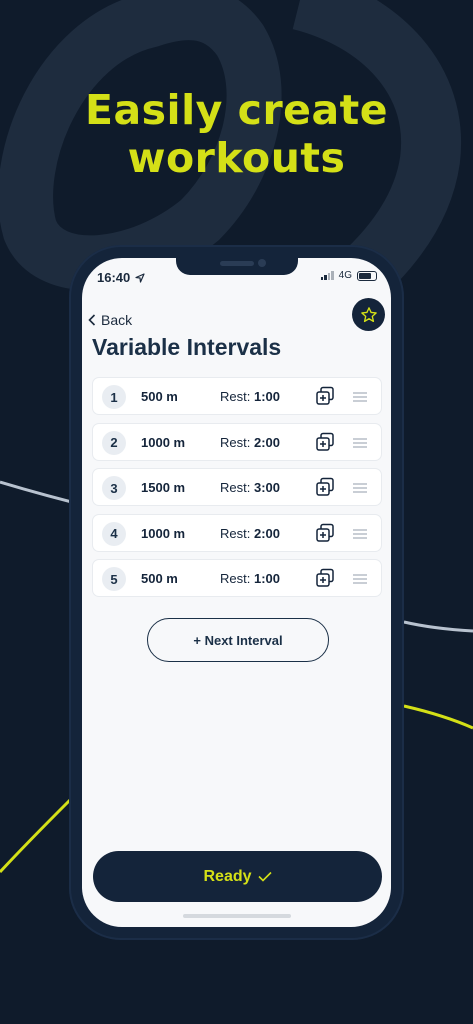 The image size is (473, 1024). What do you see at coordinates (237, 916) in the screenshot?
I see `home-indicator` at bounding box center [237, 916].